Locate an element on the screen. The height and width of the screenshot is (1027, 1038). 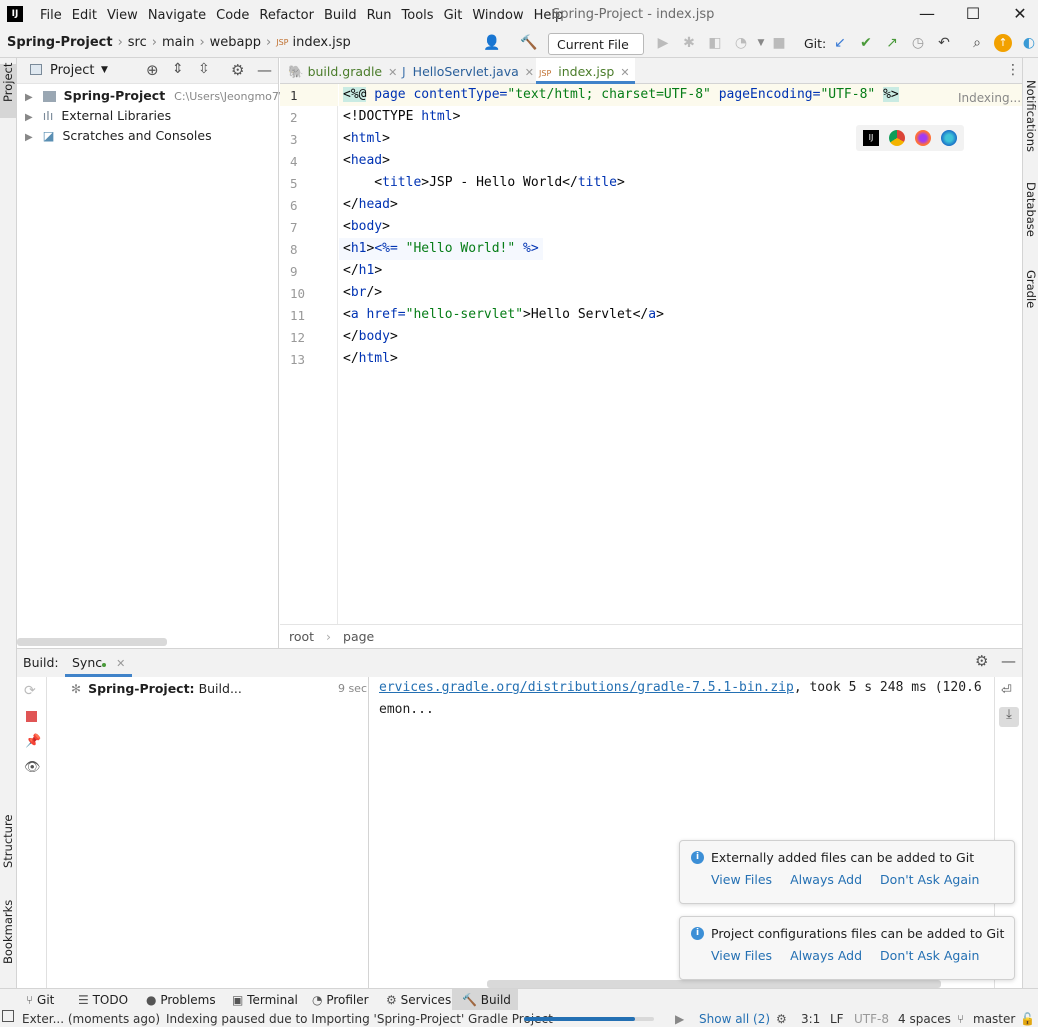
breadcrumb-project: Spring-Project is located at coordinates (60, 42).